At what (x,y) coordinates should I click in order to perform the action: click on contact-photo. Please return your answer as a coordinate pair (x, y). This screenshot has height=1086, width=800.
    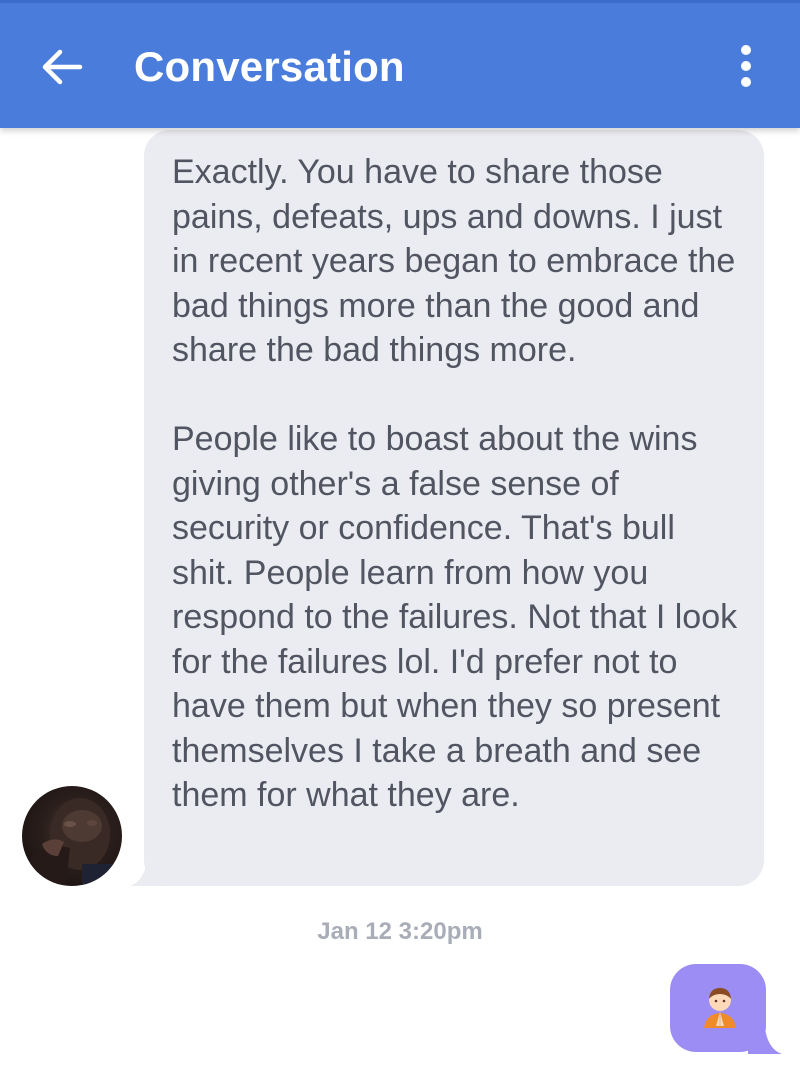
    Looking at the image, I should click on (72, 842).